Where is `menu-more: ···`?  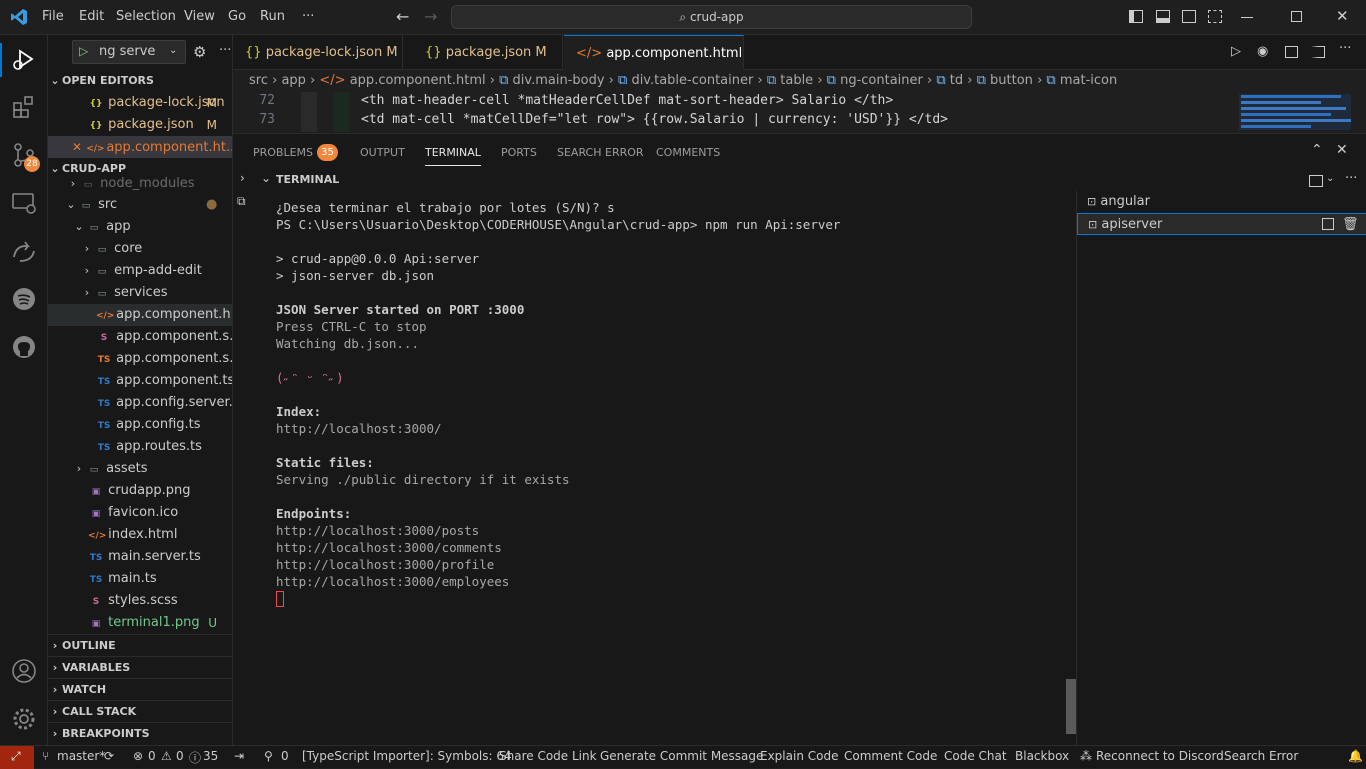
menu-more: ··· is located at coordinates (308, 16).